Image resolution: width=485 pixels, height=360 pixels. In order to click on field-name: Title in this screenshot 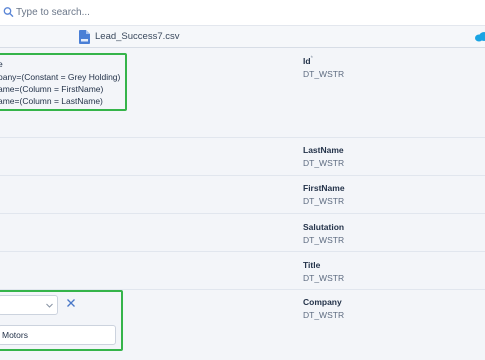, I will do `click(312, 265)`.